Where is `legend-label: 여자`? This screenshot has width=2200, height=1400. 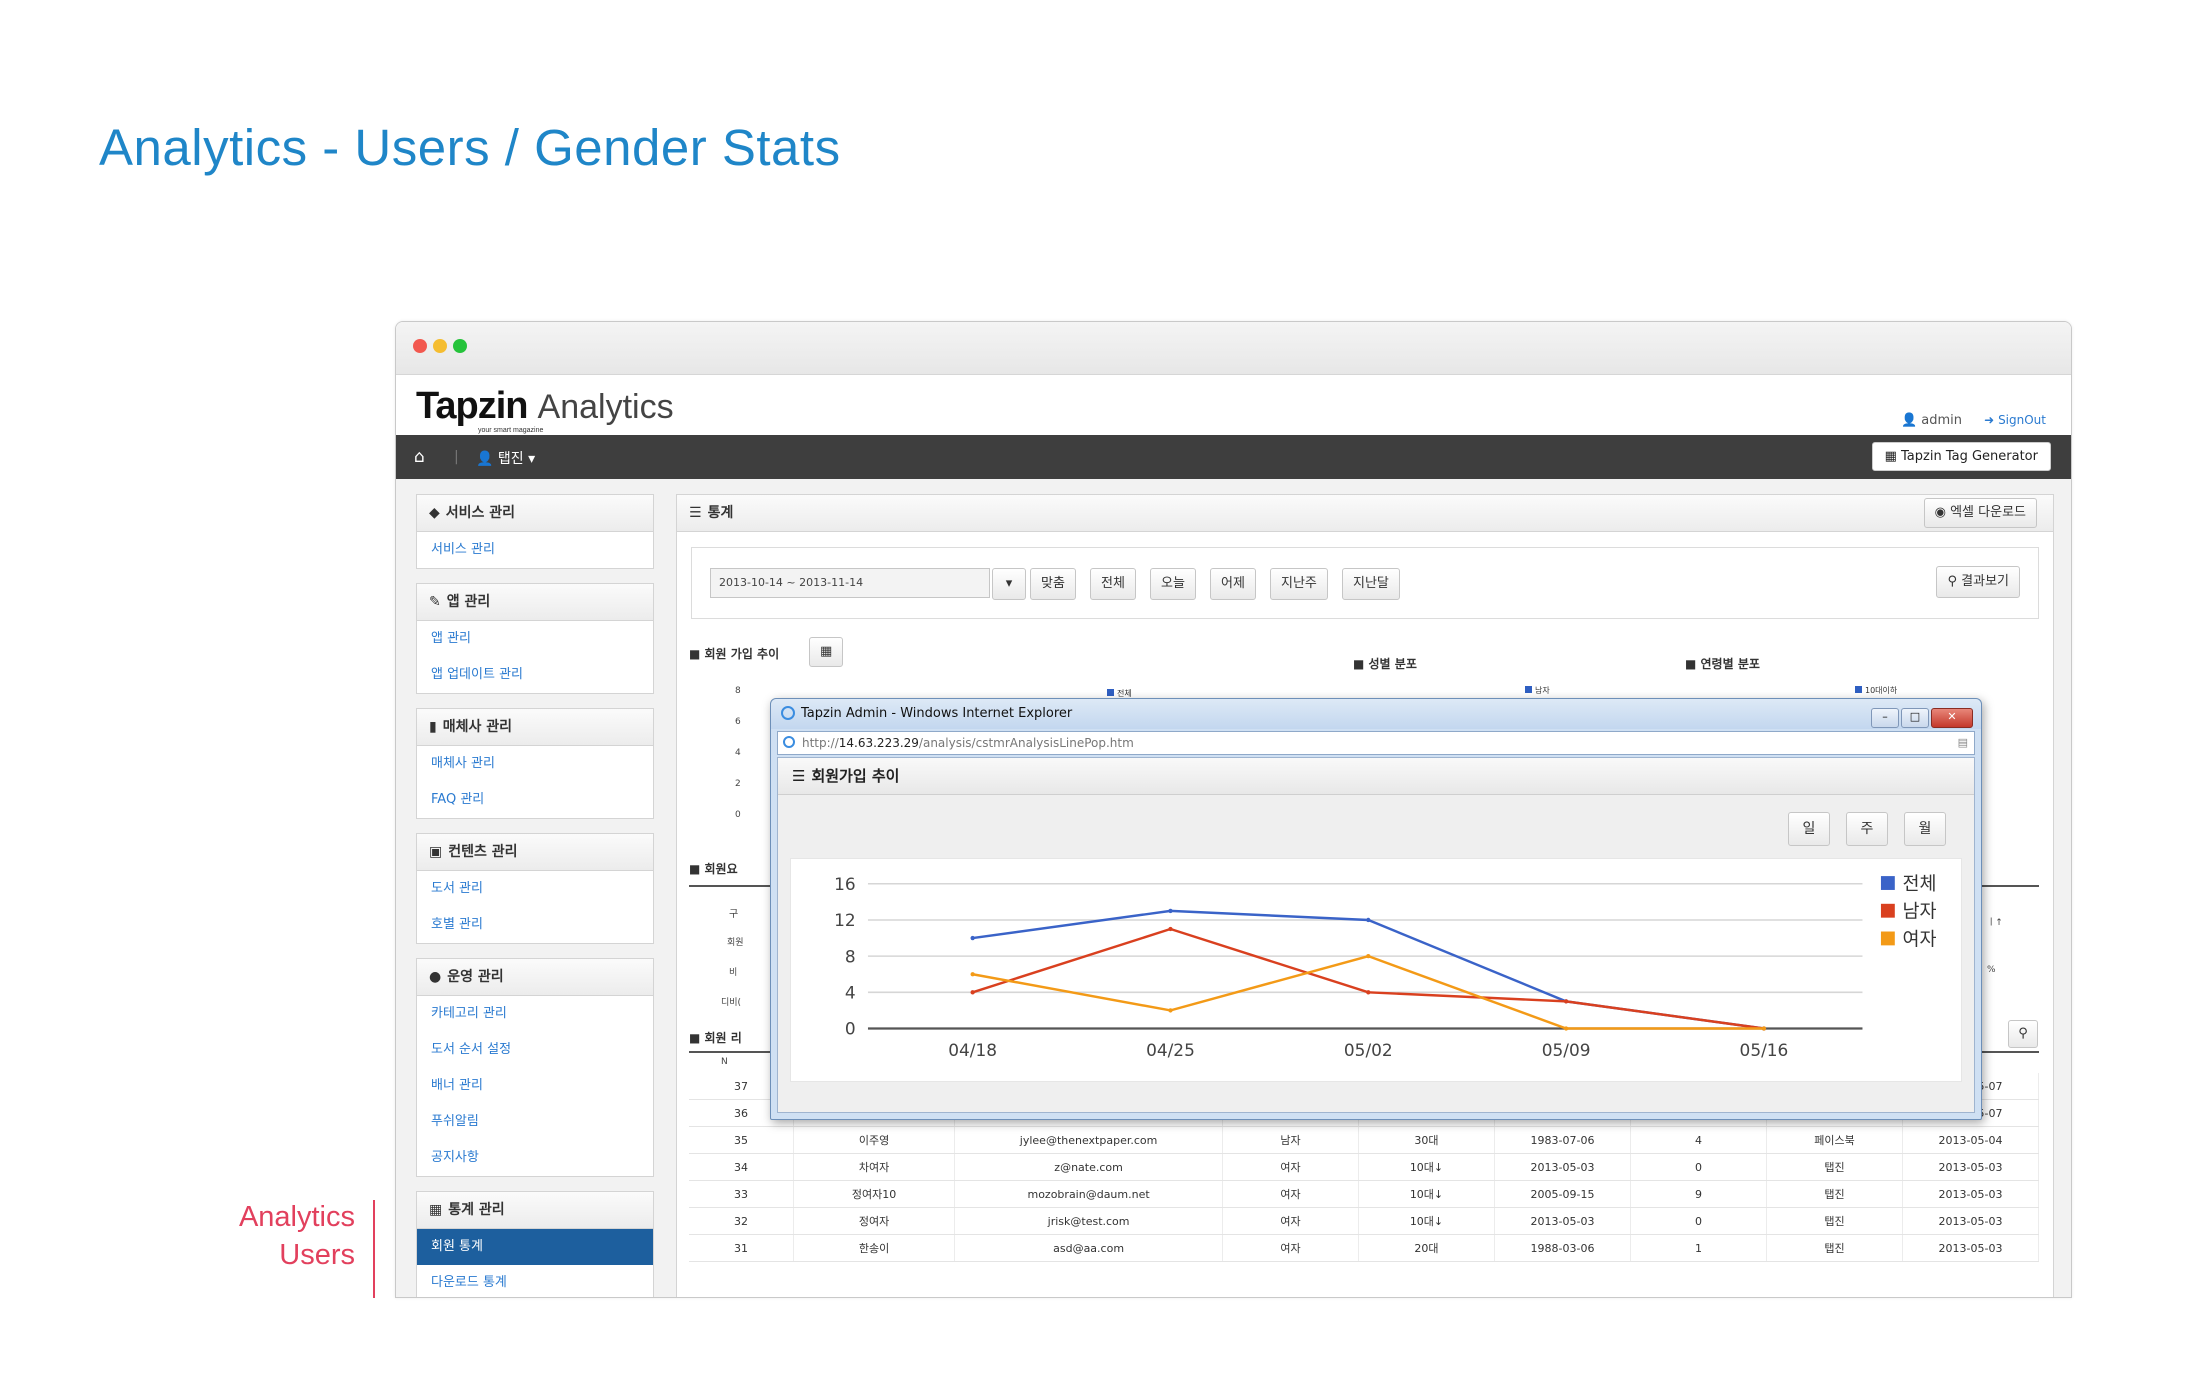
legend-label: 여자 is located at coordinates (1920, 939).